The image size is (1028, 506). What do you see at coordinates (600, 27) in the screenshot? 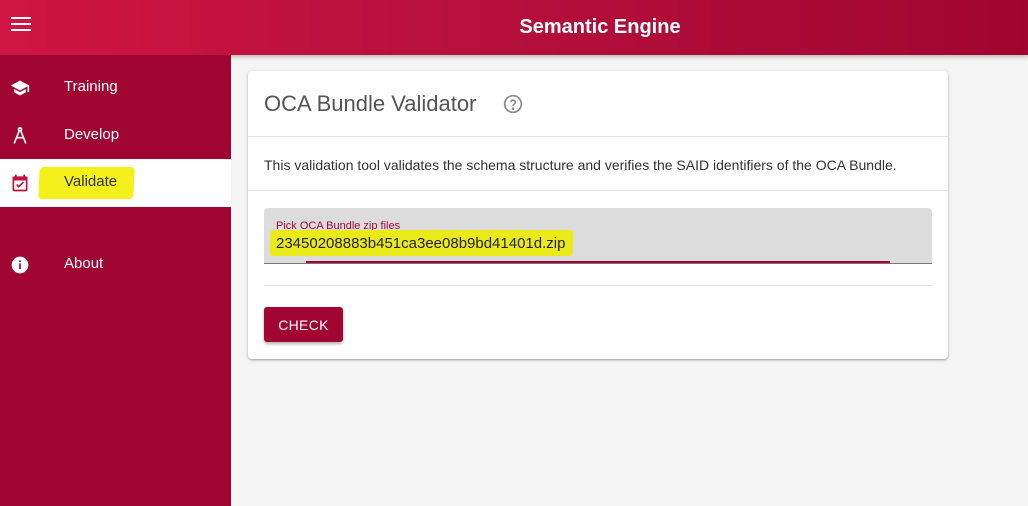
I see `app-title: Semantic Engine` at bounding box center [600, 27].